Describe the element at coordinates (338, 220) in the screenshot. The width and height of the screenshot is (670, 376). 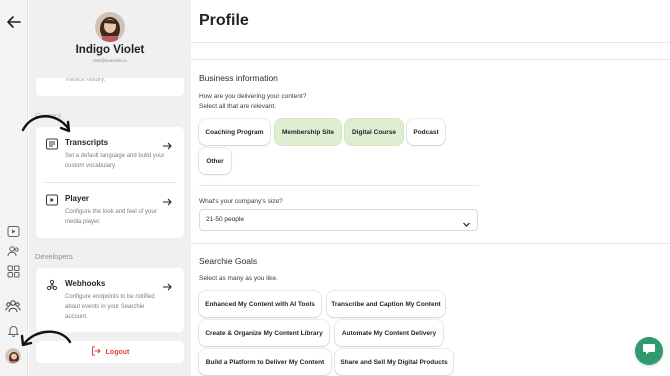
I see `company-size-select: 21-50 people` at that location.